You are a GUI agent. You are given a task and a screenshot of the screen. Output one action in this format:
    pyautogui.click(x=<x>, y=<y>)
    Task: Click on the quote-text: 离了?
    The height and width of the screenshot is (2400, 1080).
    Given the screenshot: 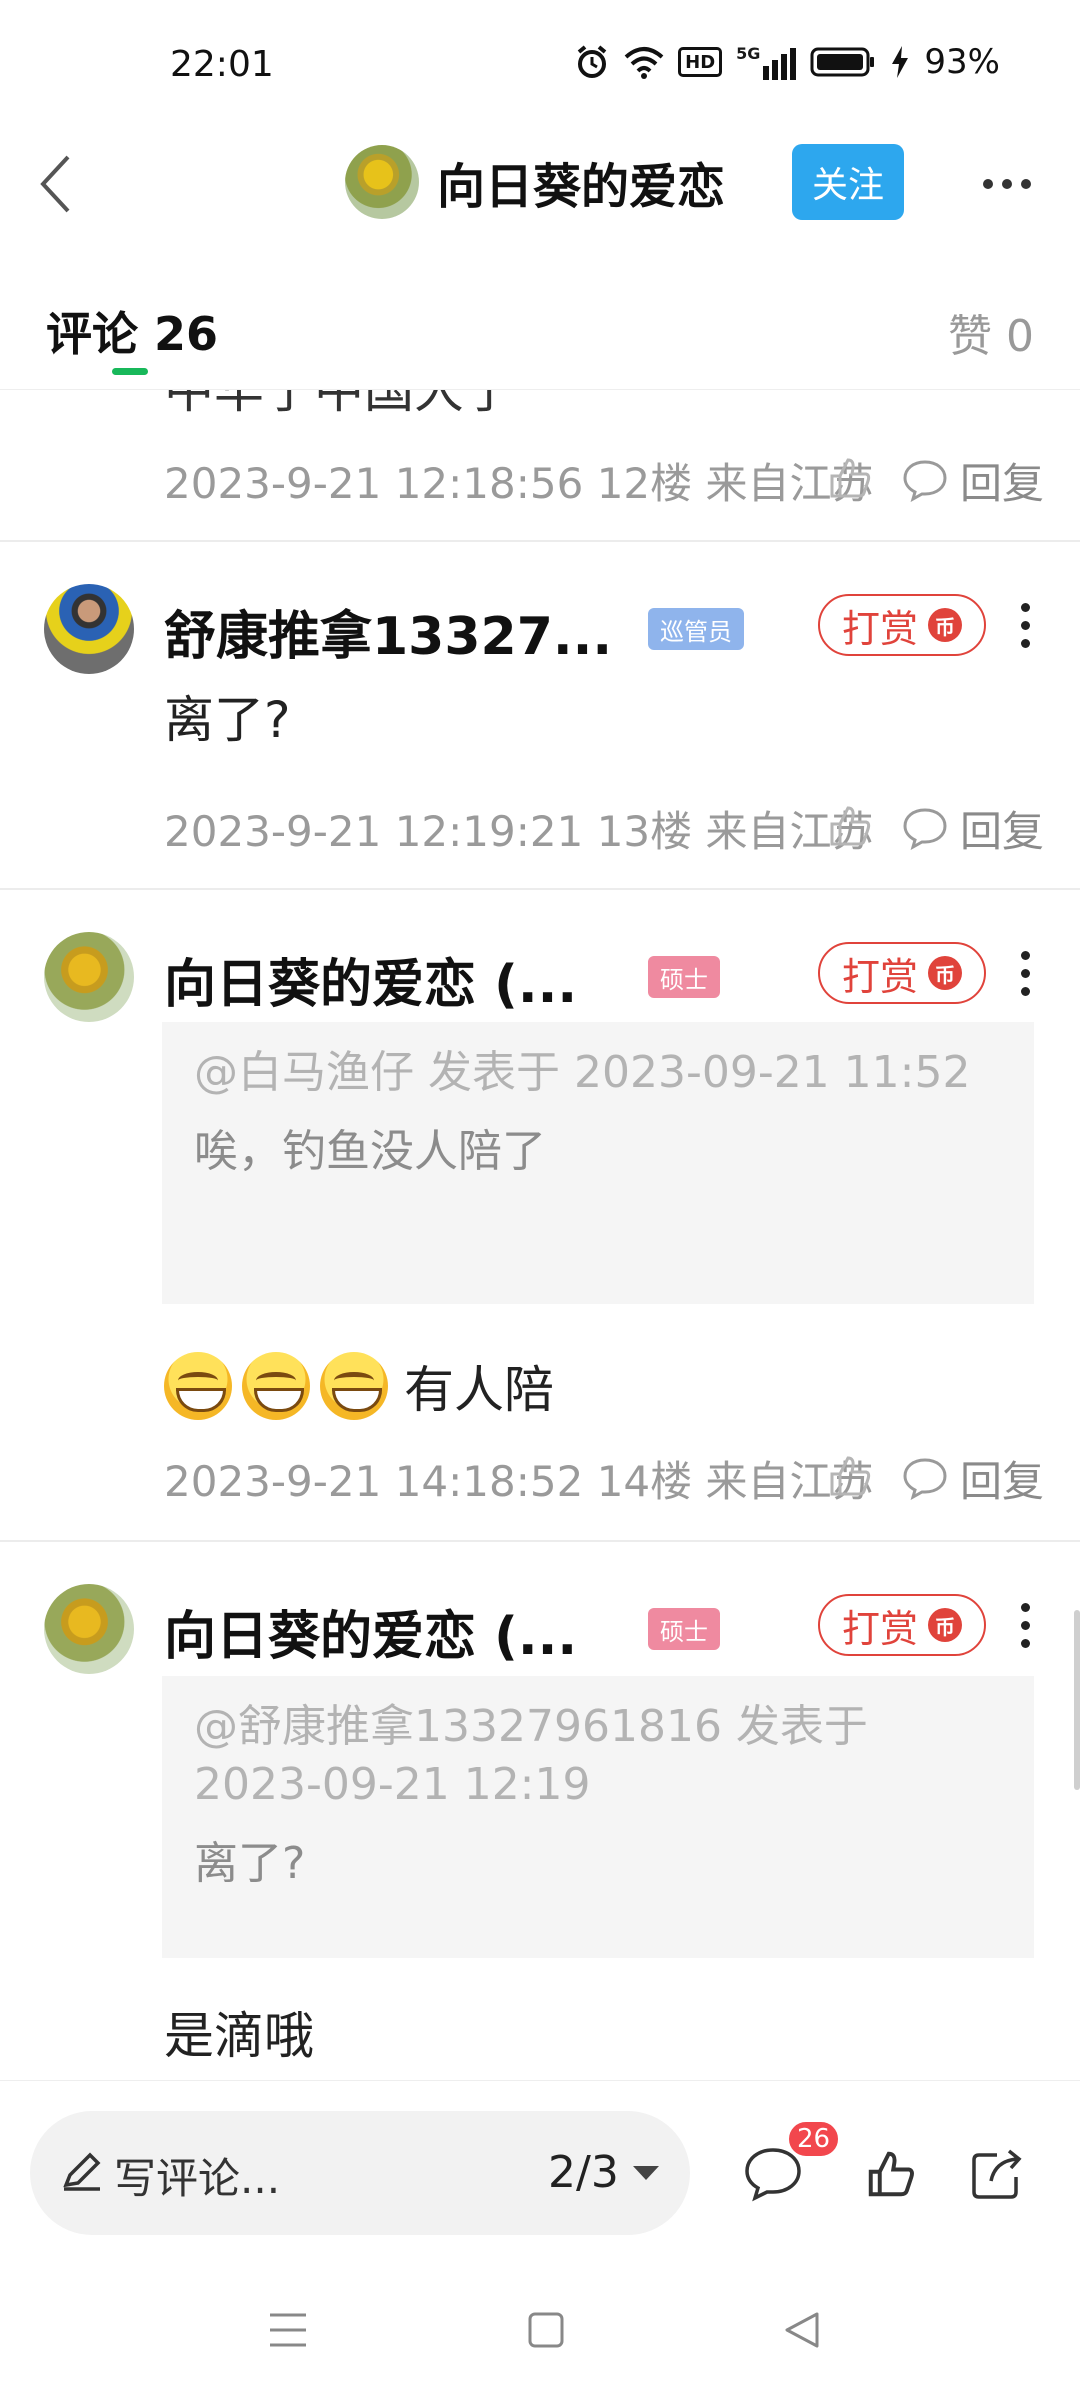 What is the action you would take?
    pyautogui.click(x=250, y=1863)
    